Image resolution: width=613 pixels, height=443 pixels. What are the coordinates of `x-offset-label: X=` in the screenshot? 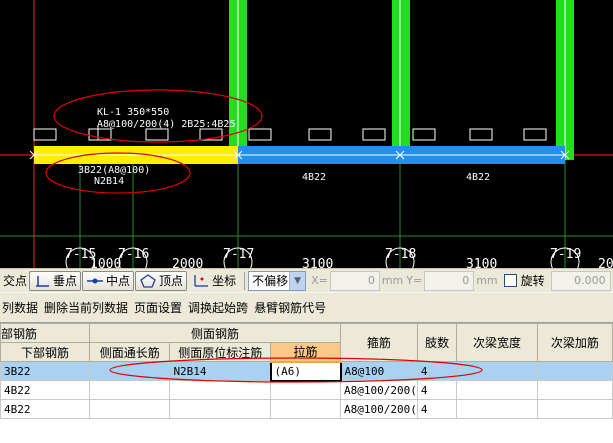 It's located at (319, 280).